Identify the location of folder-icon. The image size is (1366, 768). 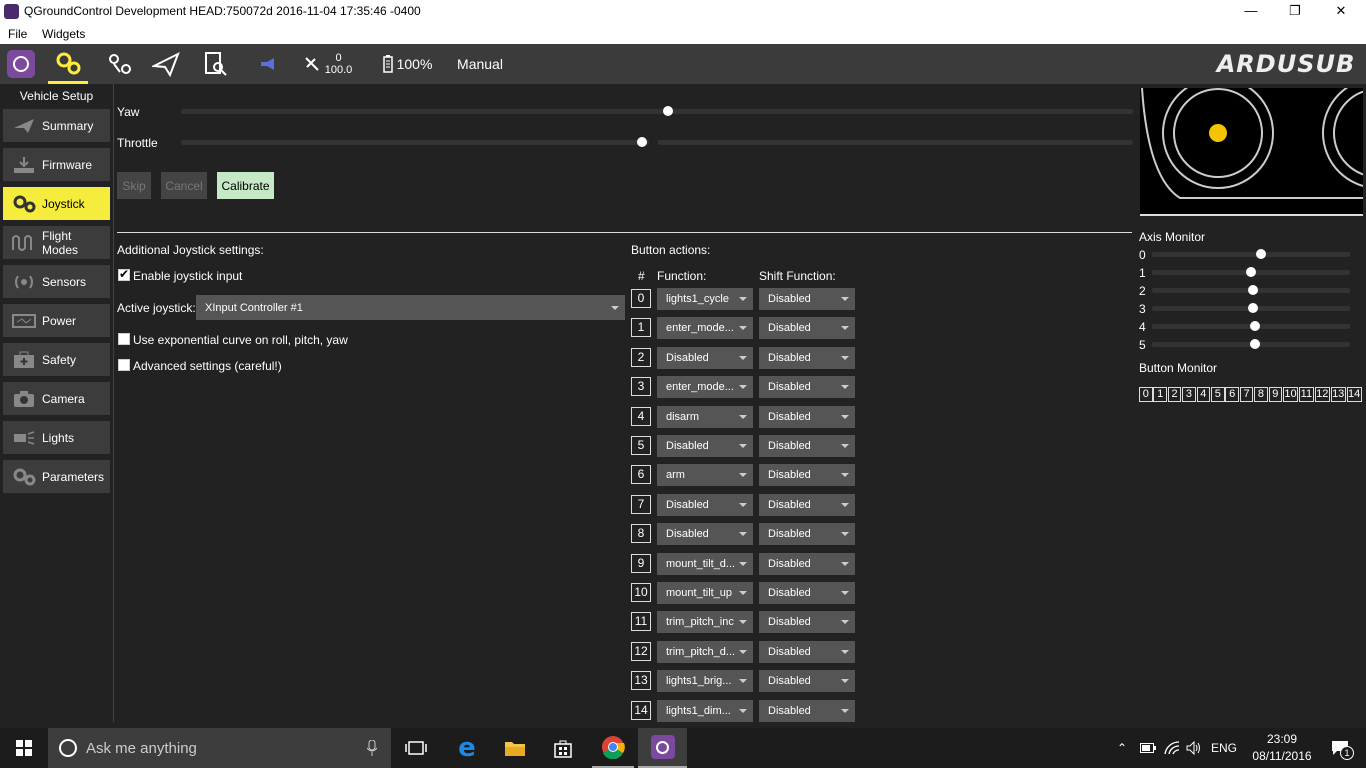
(515, 749).